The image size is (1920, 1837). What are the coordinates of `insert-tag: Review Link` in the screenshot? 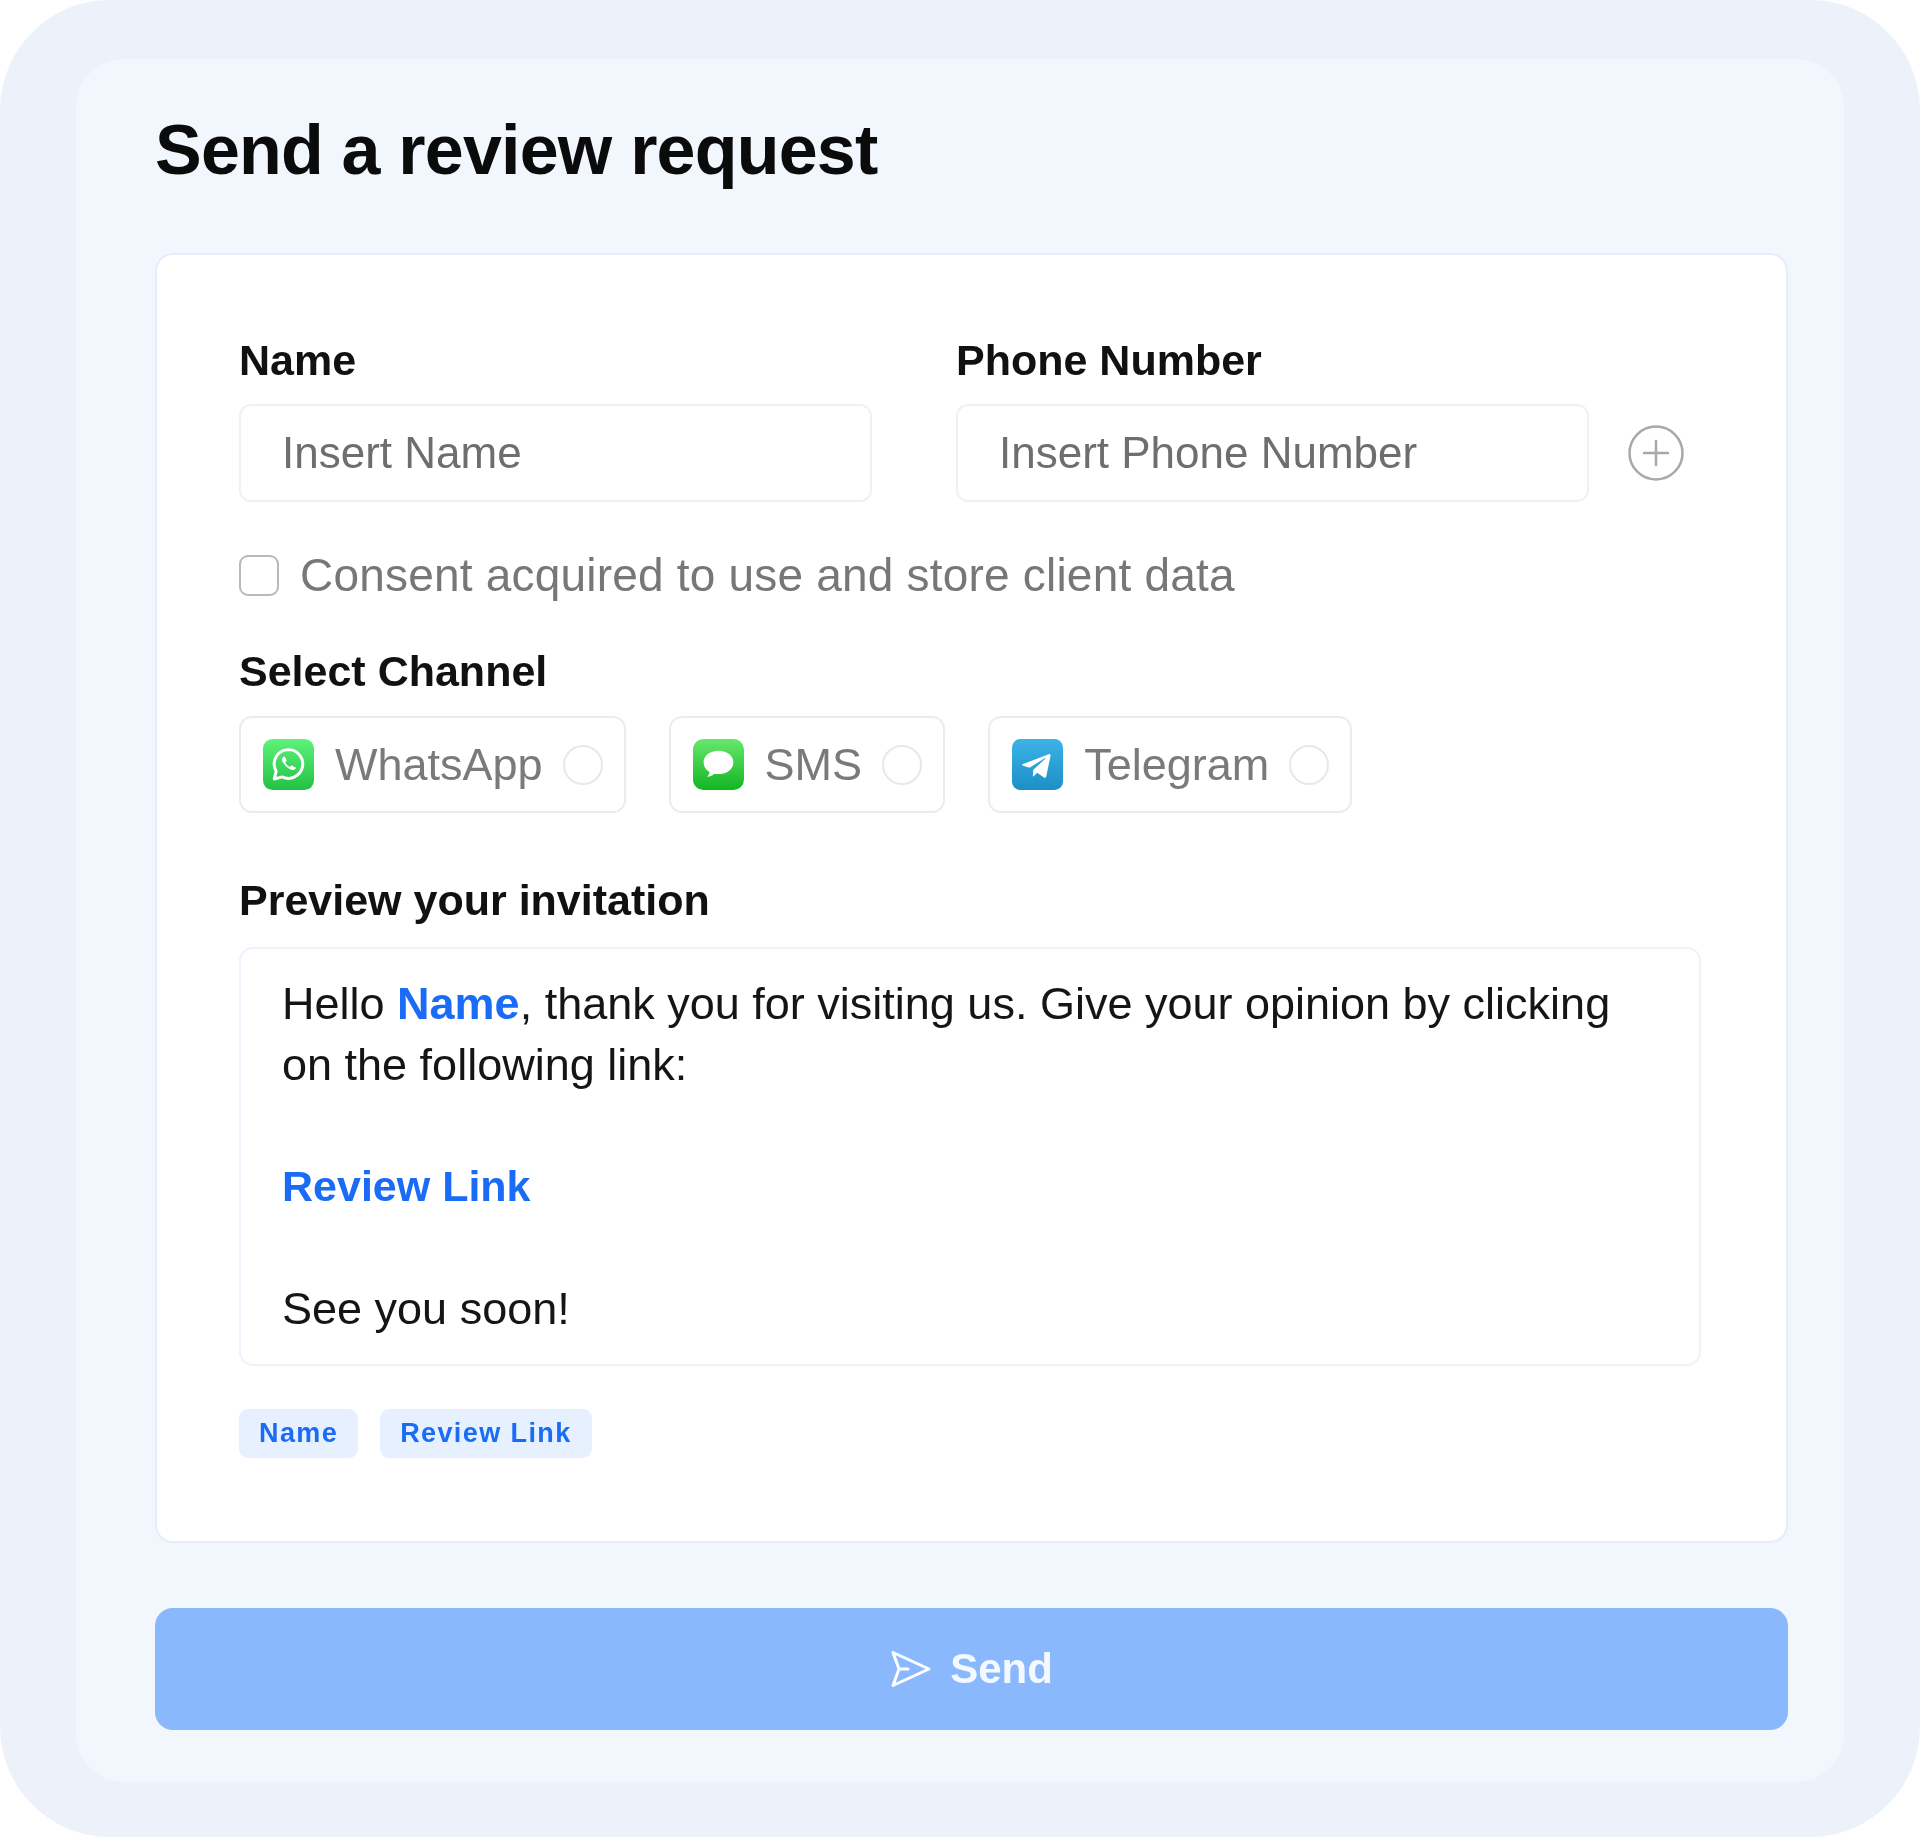 It's located at (486, 1433).